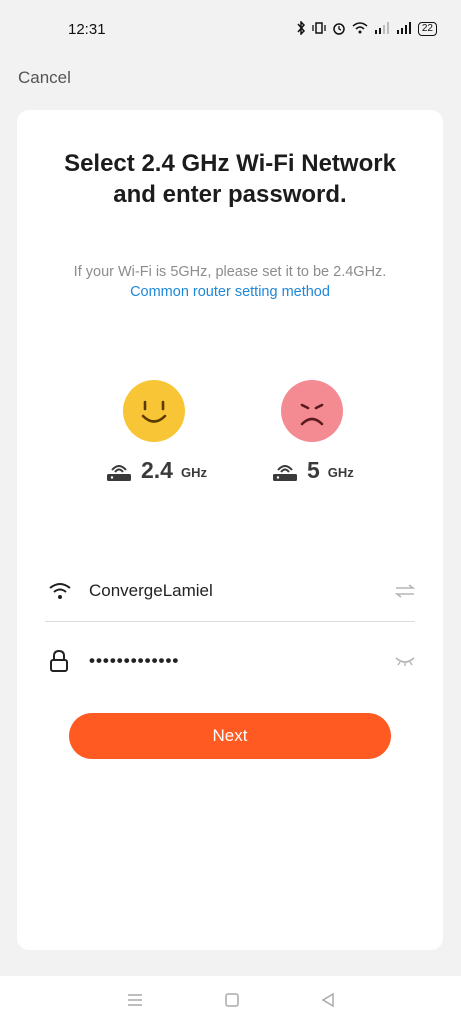 This screenshot has height=1024, width=461. I want to click on smiley-face-icon, so click(154, 411).